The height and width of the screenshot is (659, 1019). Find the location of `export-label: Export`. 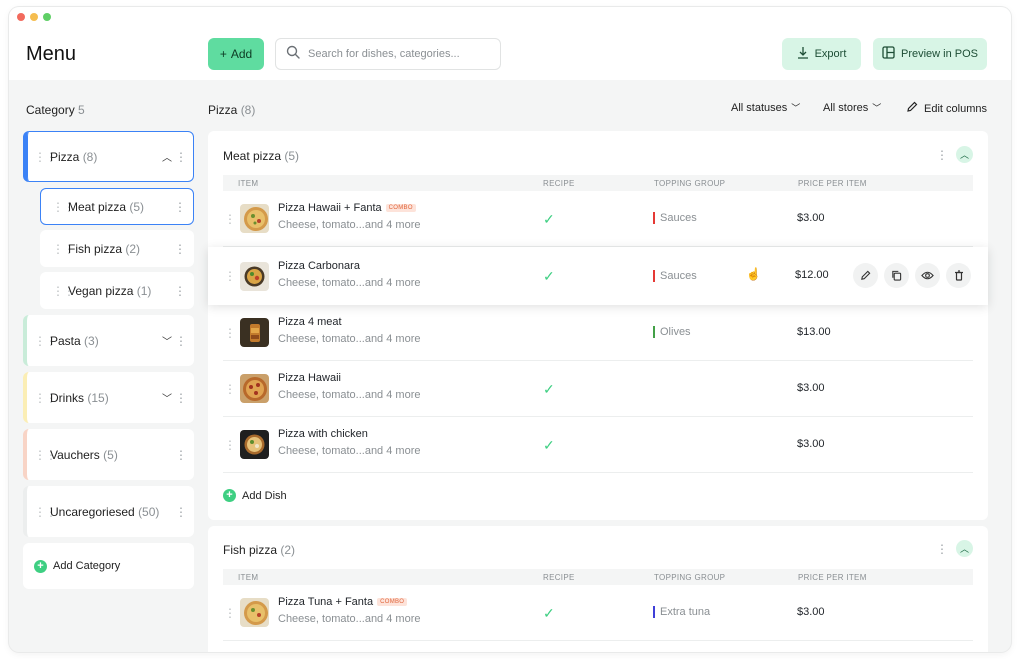

export-label: Export is located at coordinates (830, 54).